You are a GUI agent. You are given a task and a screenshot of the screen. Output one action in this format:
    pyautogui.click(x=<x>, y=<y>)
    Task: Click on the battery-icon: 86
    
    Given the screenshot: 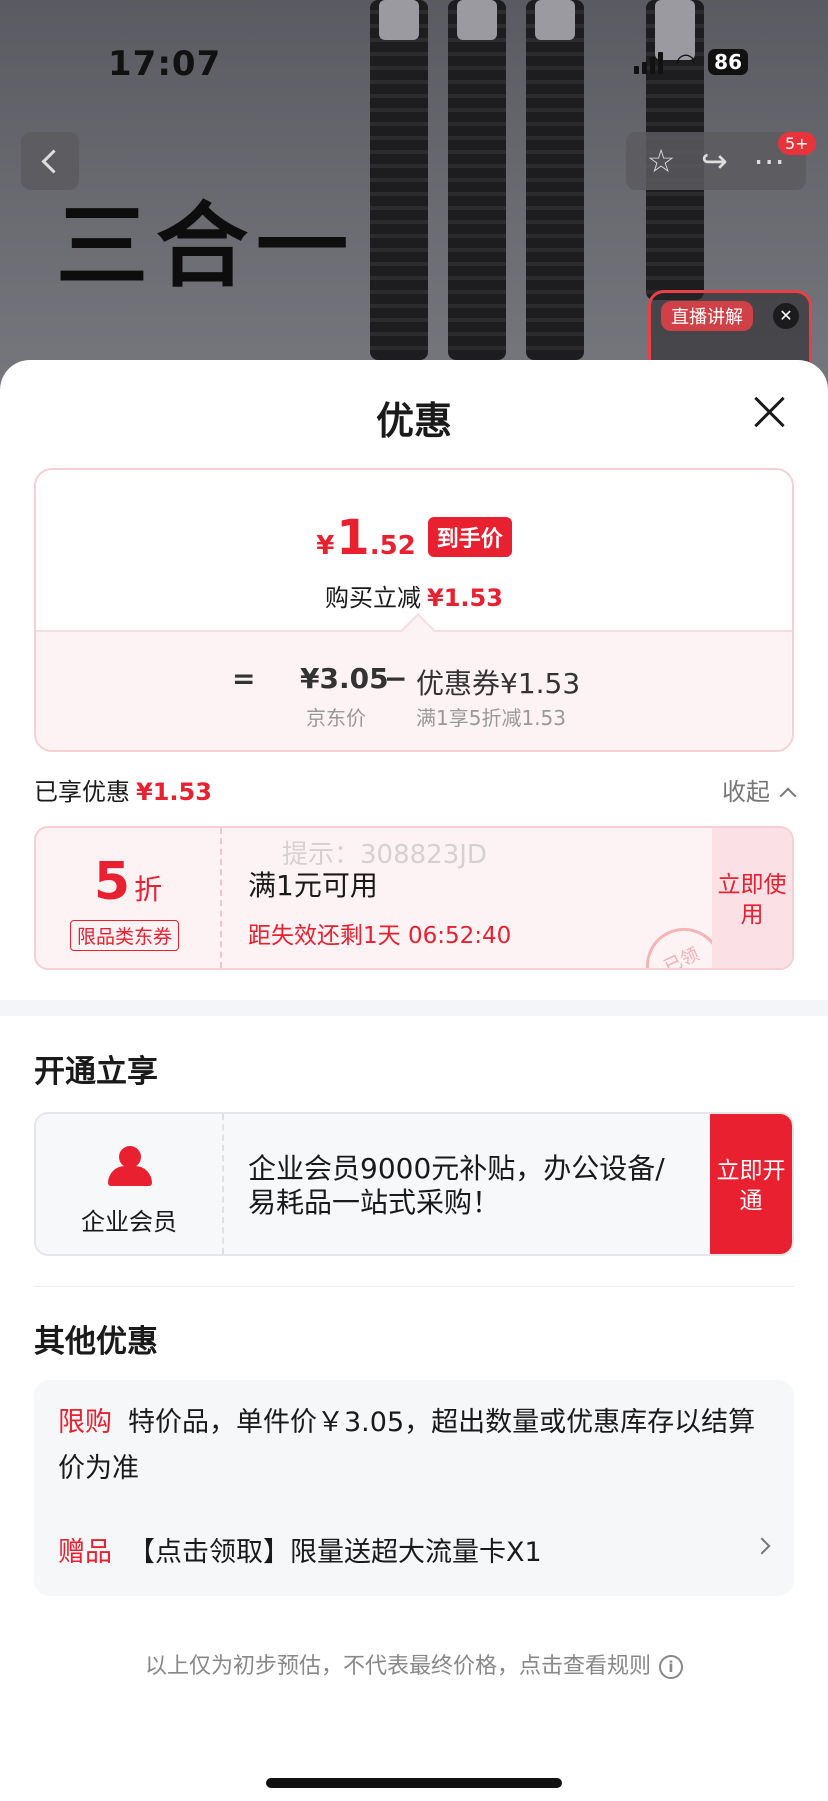 What is the action you would take?
    pyautogui.click(x=728, y=62)
    